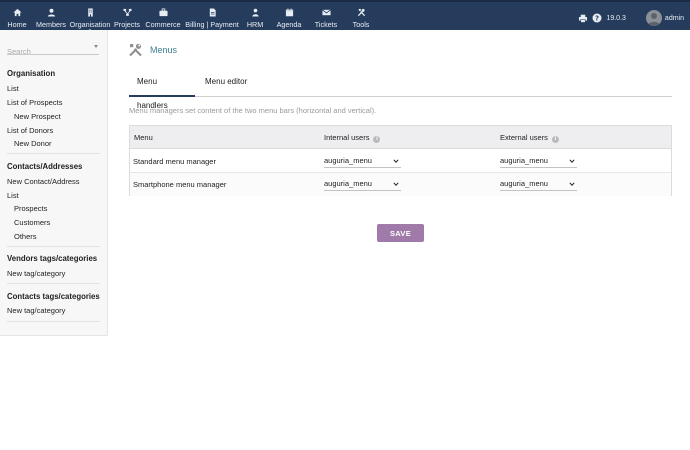  Describe the element at coordinates (36, 273) in the screenshot. I see `sidebar-item-vendors-new-tag: New tag/category` at that location.